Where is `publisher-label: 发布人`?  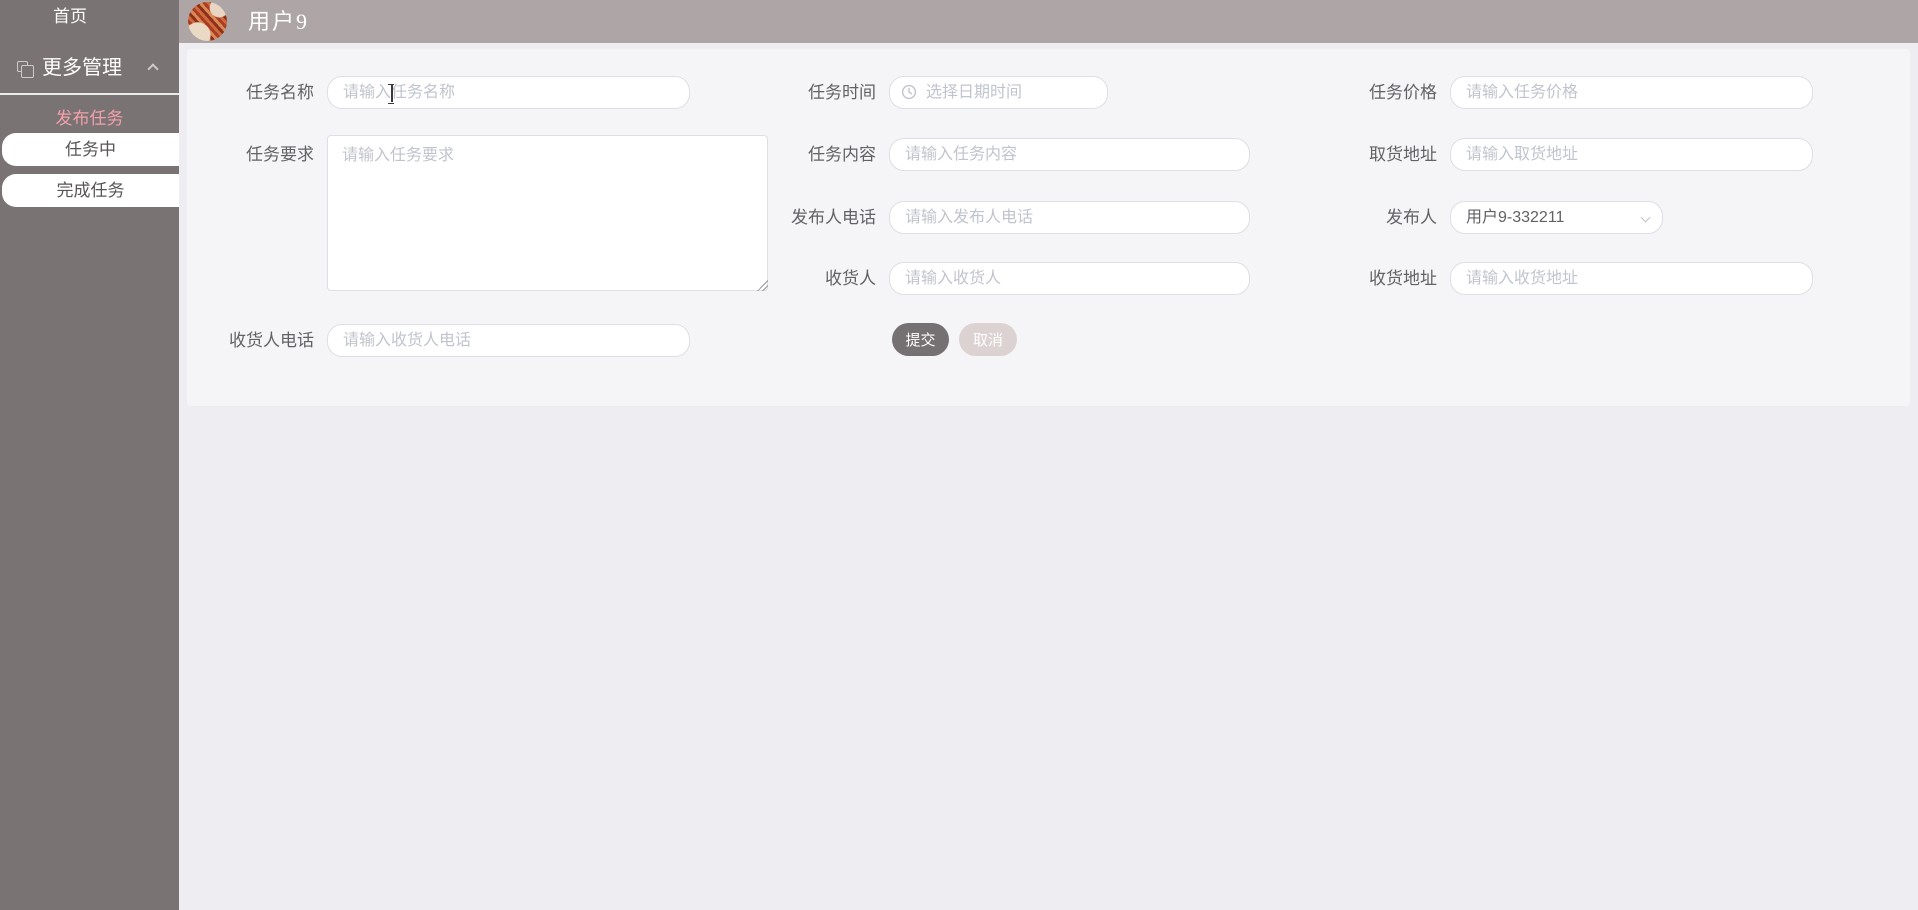 publisher-label: 发布人 is located at coordinates (1411, 217).